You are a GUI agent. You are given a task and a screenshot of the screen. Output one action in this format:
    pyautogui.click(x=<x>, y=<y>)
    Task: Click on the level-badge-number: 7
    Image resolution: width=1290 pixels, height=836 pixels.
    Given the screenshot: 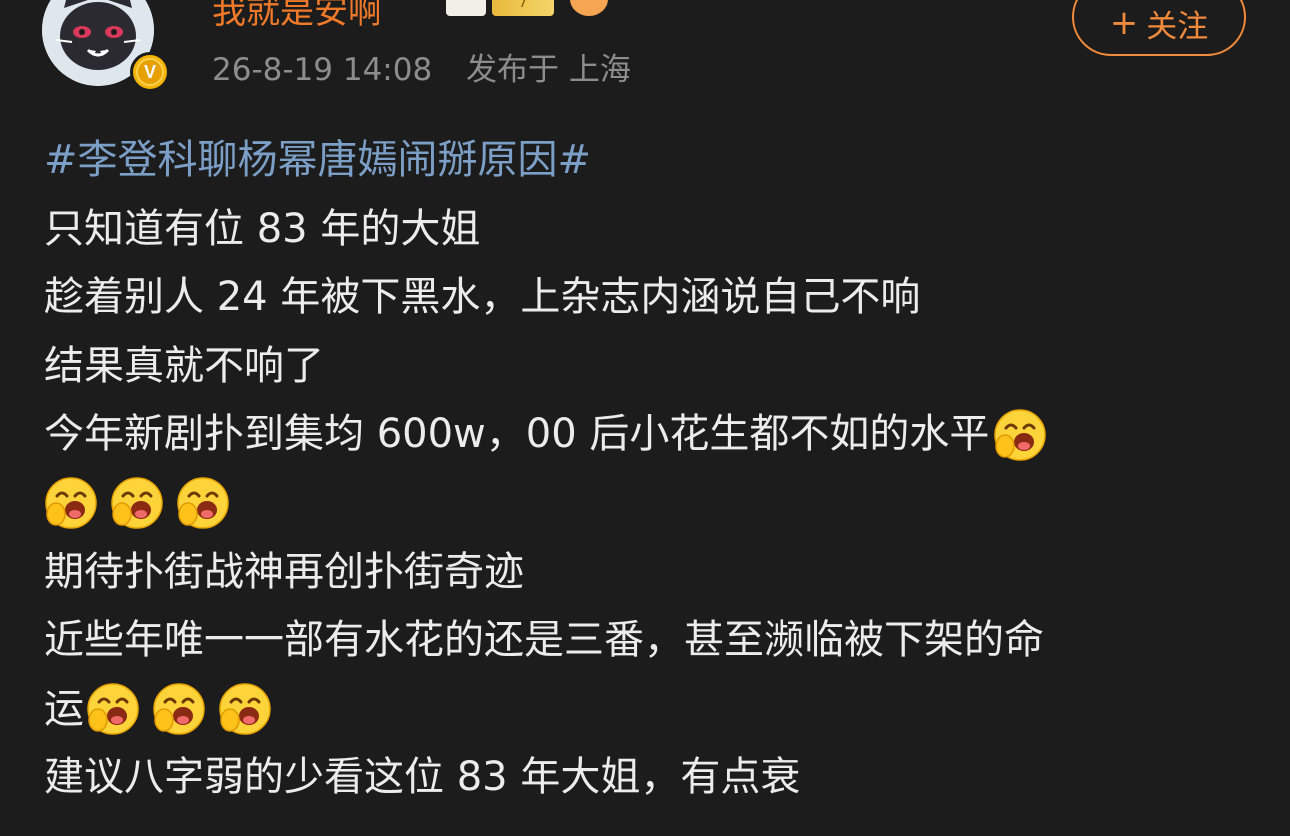 What is the action you would take?
    pyautogui.click(x=523, y=5)
    